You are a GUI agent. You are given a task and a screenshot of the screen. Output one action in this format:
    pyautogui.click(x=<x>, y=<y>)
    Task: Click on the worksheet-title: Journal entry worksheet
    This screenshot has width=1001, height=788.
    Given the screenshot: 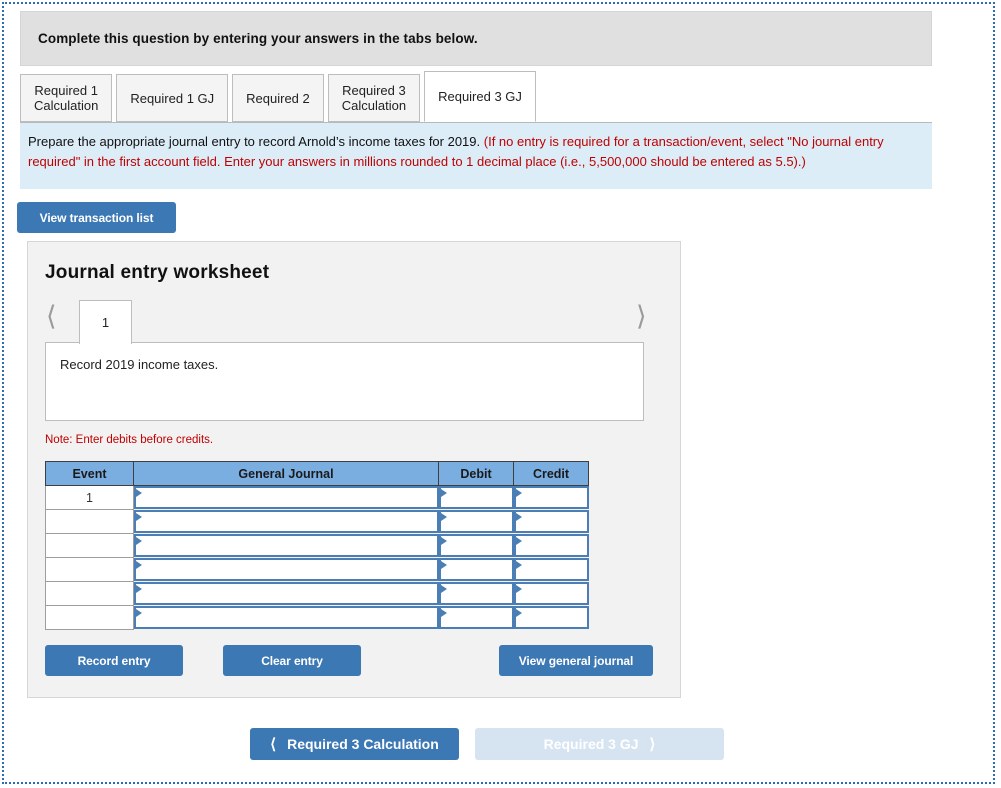 What is the action you would take?
    pyautogui.click(x=157, y=272)
    